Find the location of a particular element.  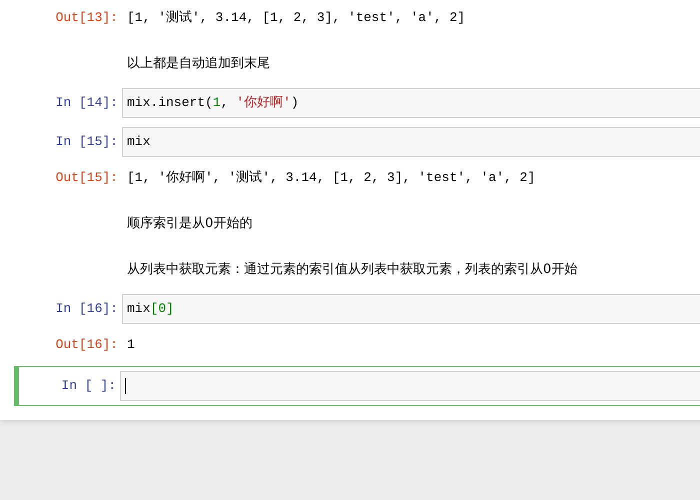

output-text: 1 is located at coordinates (131, 345).